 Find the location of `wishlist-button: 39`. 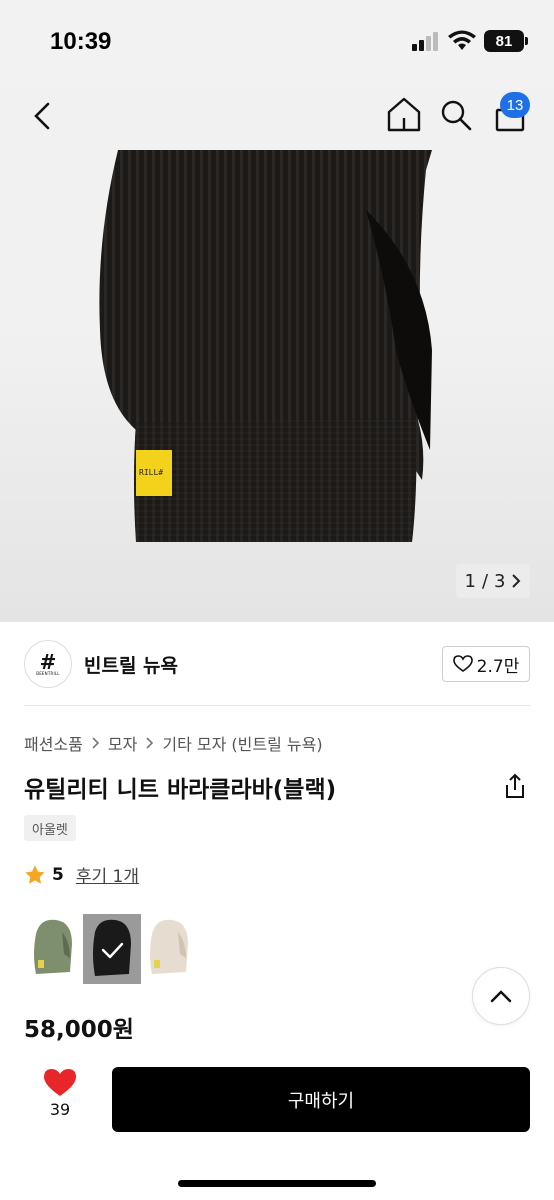

wishlist-button: 39 is located at coordinates (60, 1101).